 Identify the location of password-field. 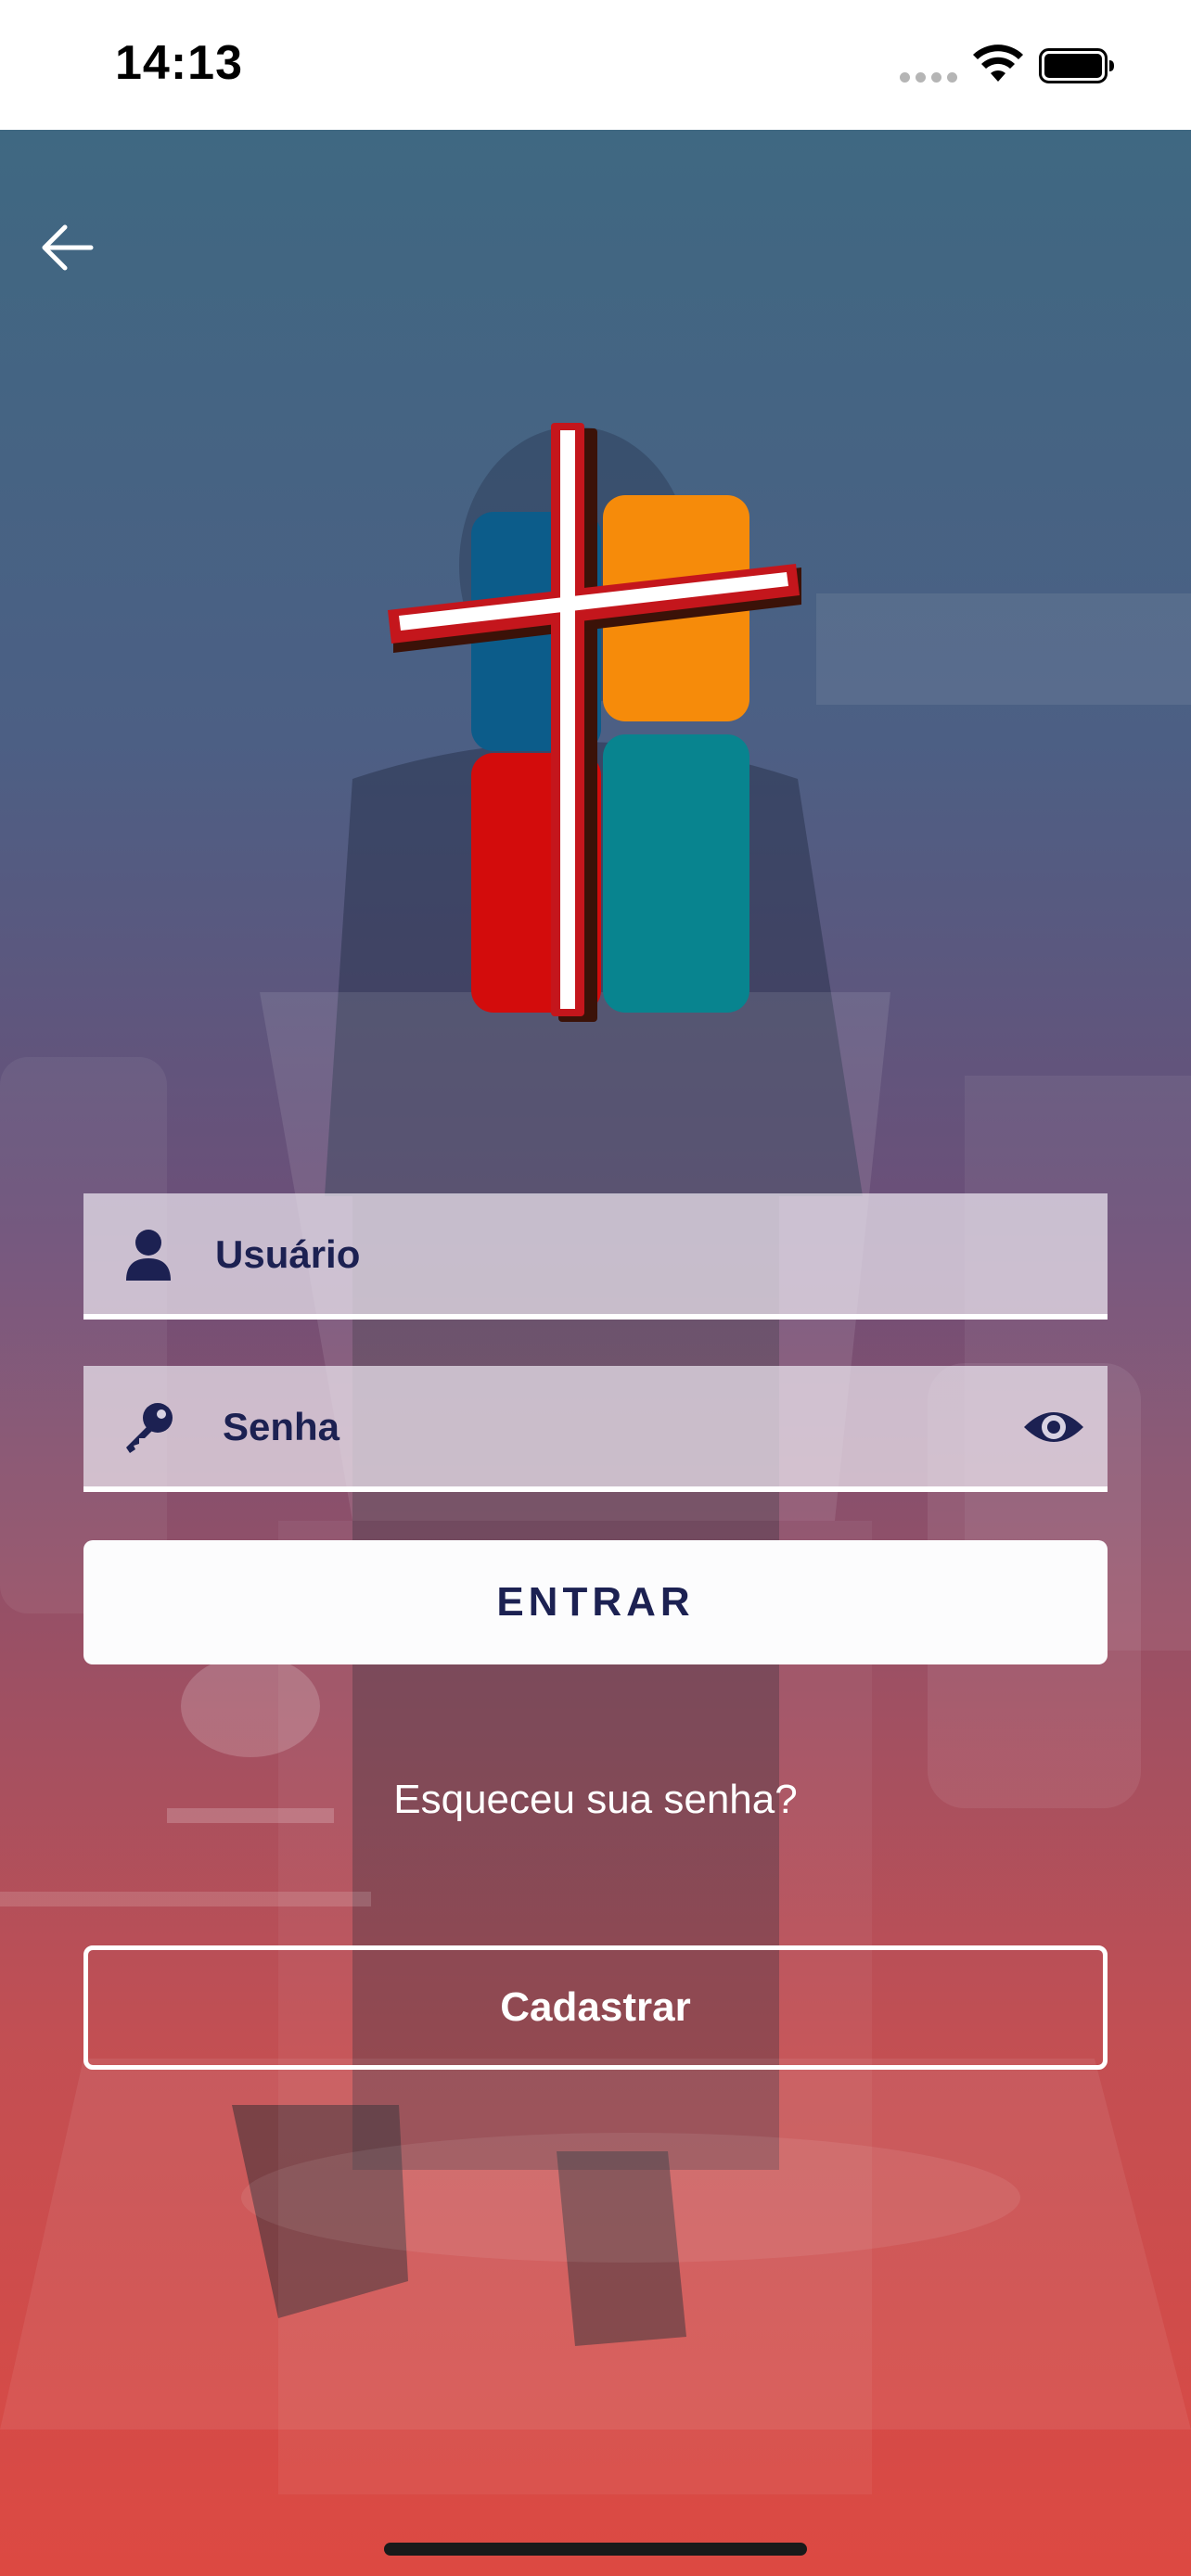
(595, 1429).